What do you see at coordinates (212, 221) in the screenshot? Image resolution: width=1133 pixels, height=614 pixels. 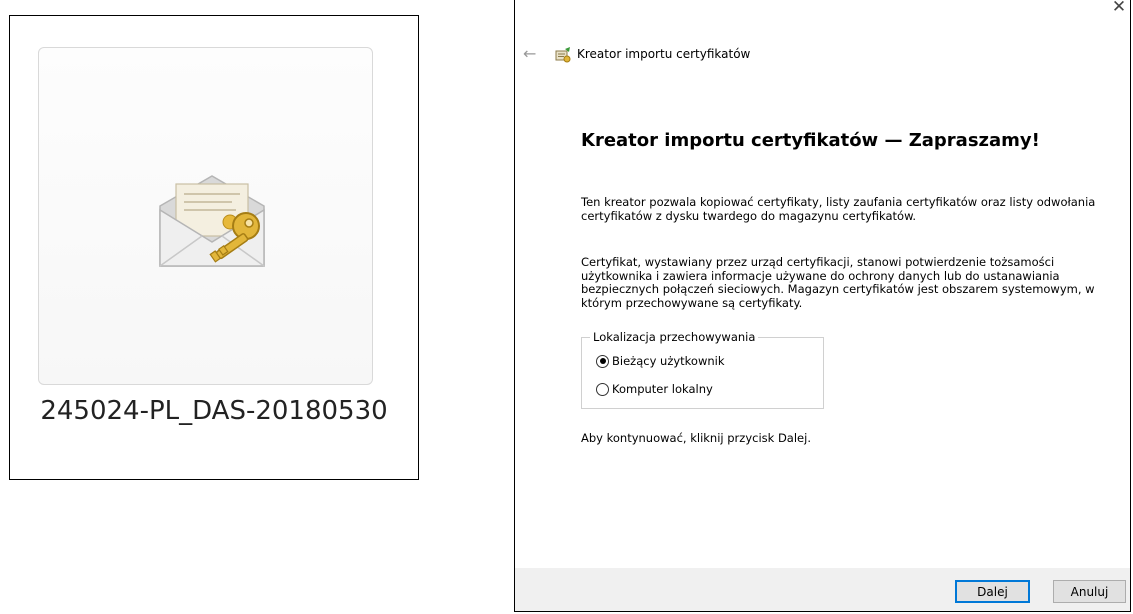 I see `certificate-envelope-key-icon` at bounding box center [212, 221].